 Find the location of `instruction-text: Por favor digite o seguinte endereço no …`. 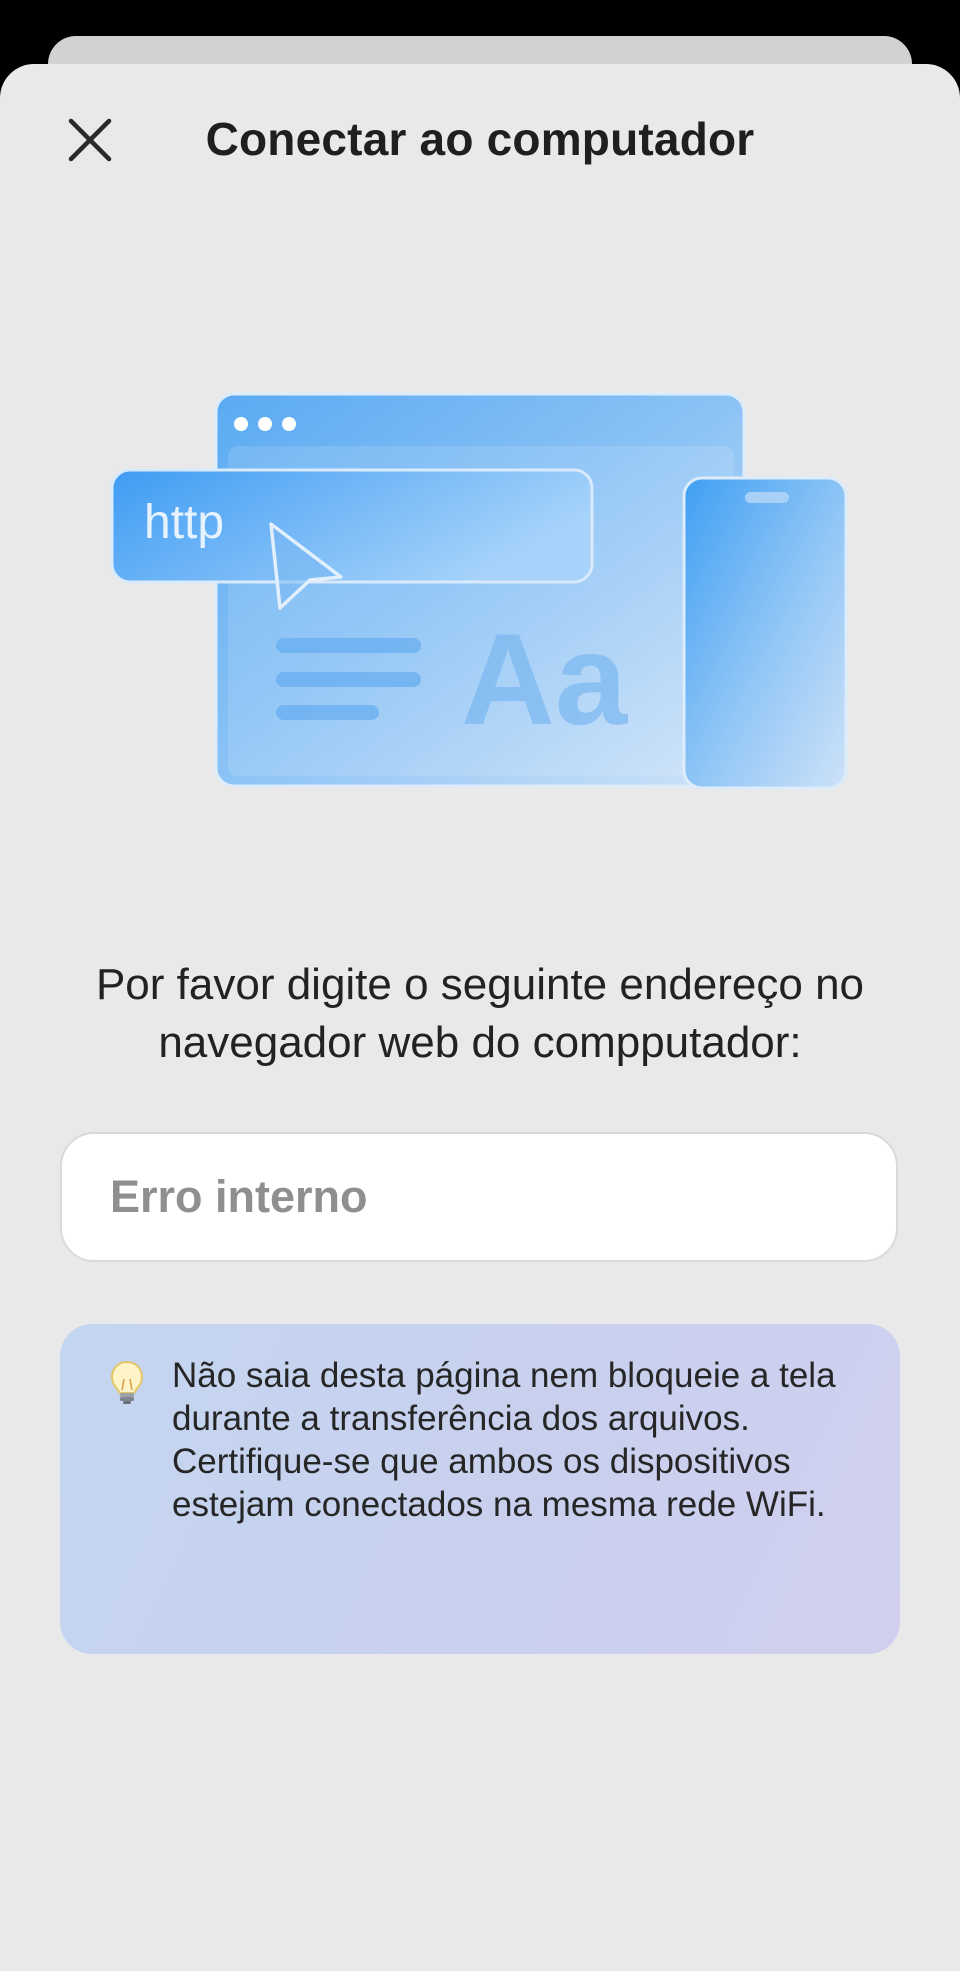

instruction-text: Por favor digite o seguinte endereço no … is located at coordinates (480, 1013).